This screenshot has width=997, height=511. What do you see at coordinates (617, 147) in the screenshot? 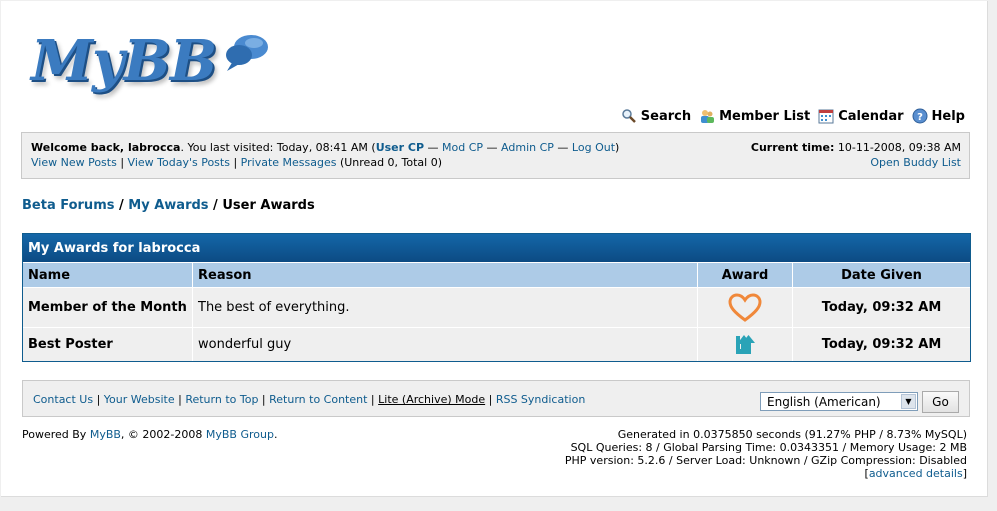
I see `close-paren: )` at bounding box center [617, 147].